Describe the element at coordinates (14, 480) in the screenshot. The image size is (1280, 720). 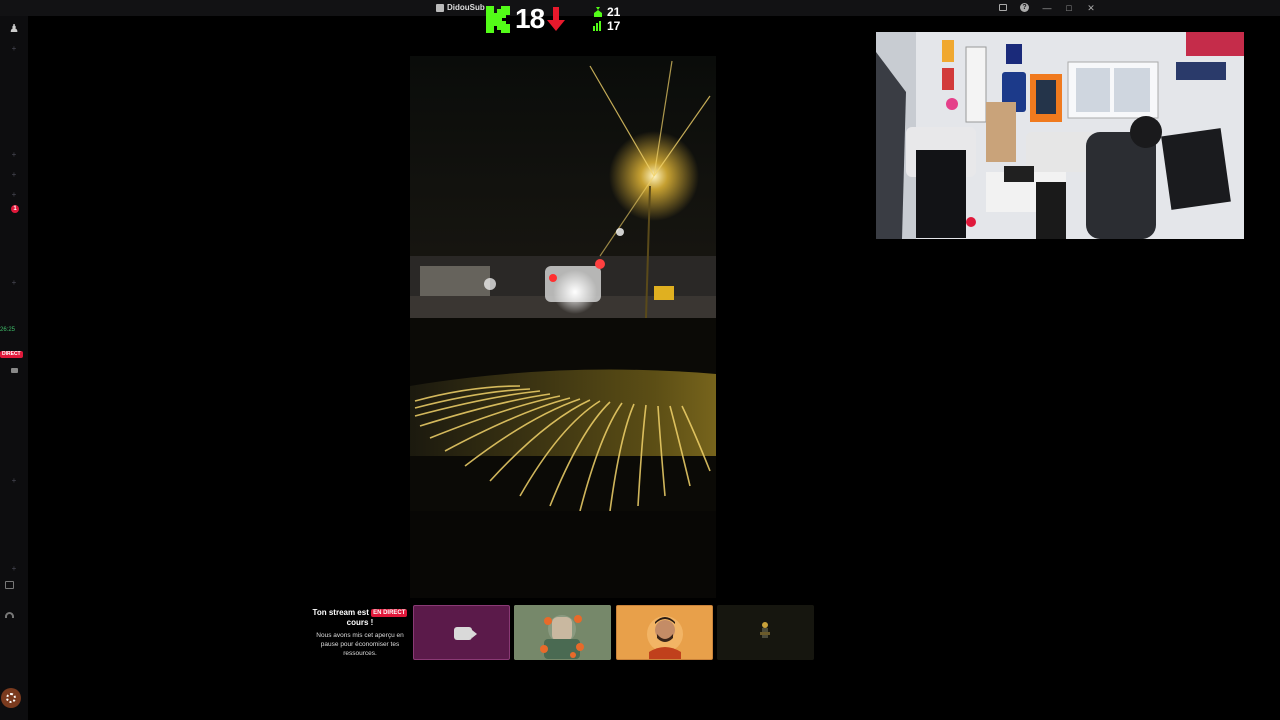
I see `add-icon-5: +` at that location.